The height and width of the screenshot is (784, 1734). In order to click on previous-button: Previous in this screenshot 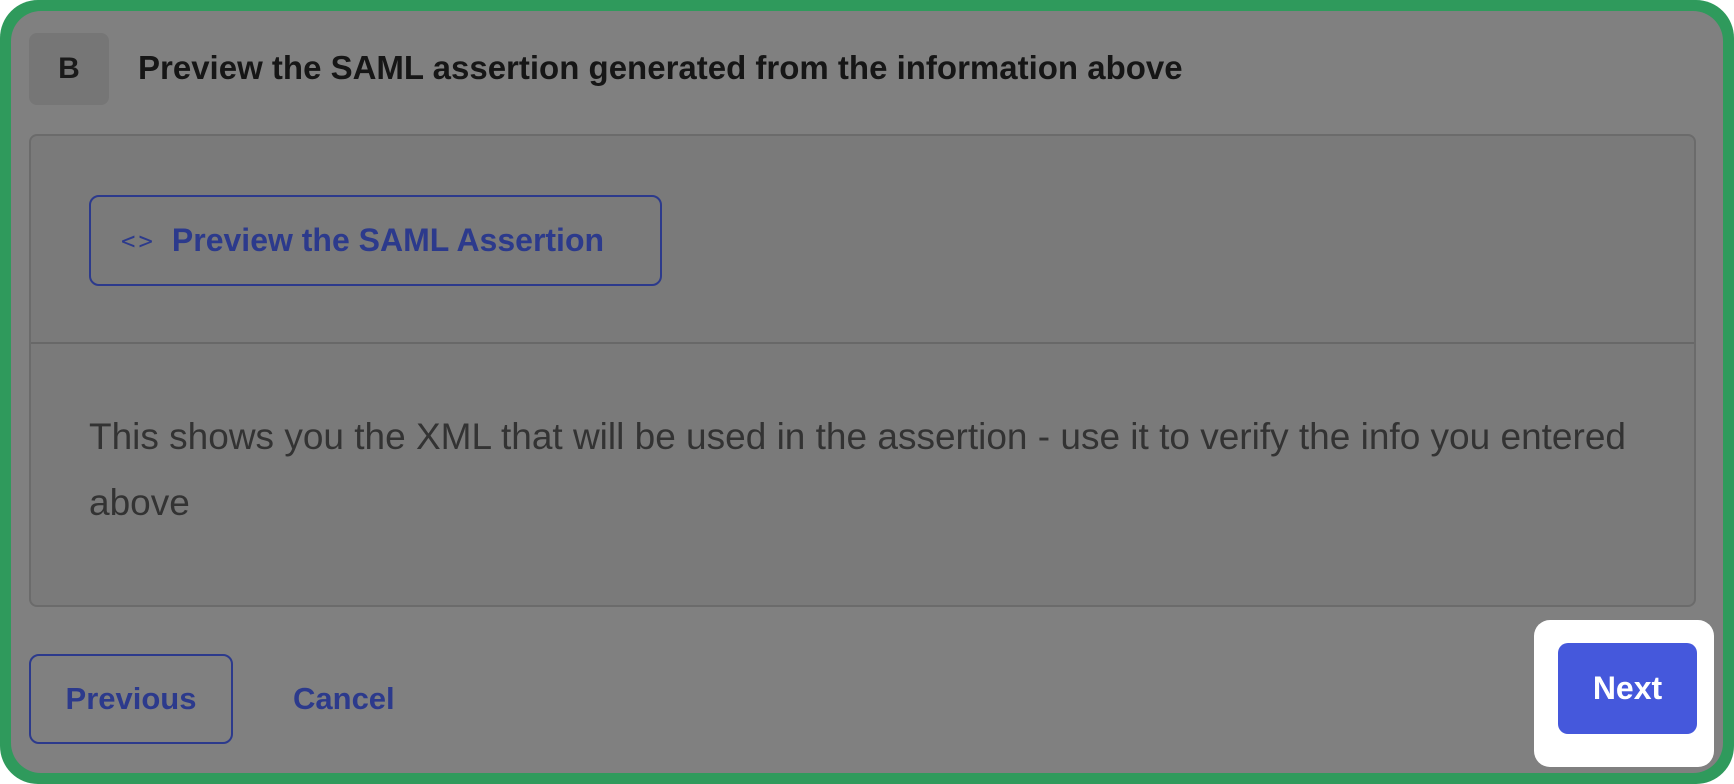, I will do `click(131, 699)`.